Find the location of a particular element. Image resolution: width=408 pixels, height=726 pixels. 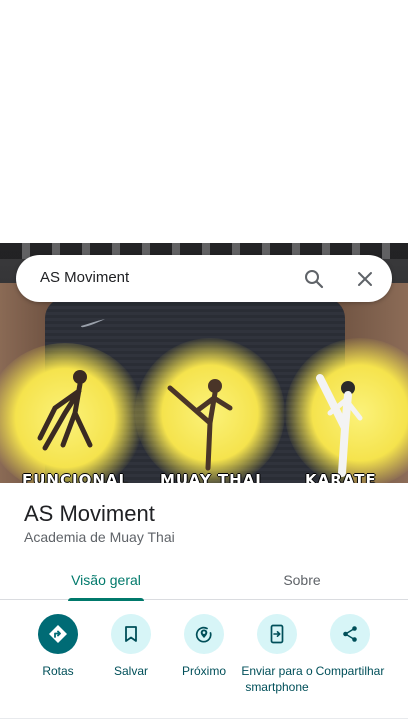

nearby-button-circle is located at coordinates (204, 634).